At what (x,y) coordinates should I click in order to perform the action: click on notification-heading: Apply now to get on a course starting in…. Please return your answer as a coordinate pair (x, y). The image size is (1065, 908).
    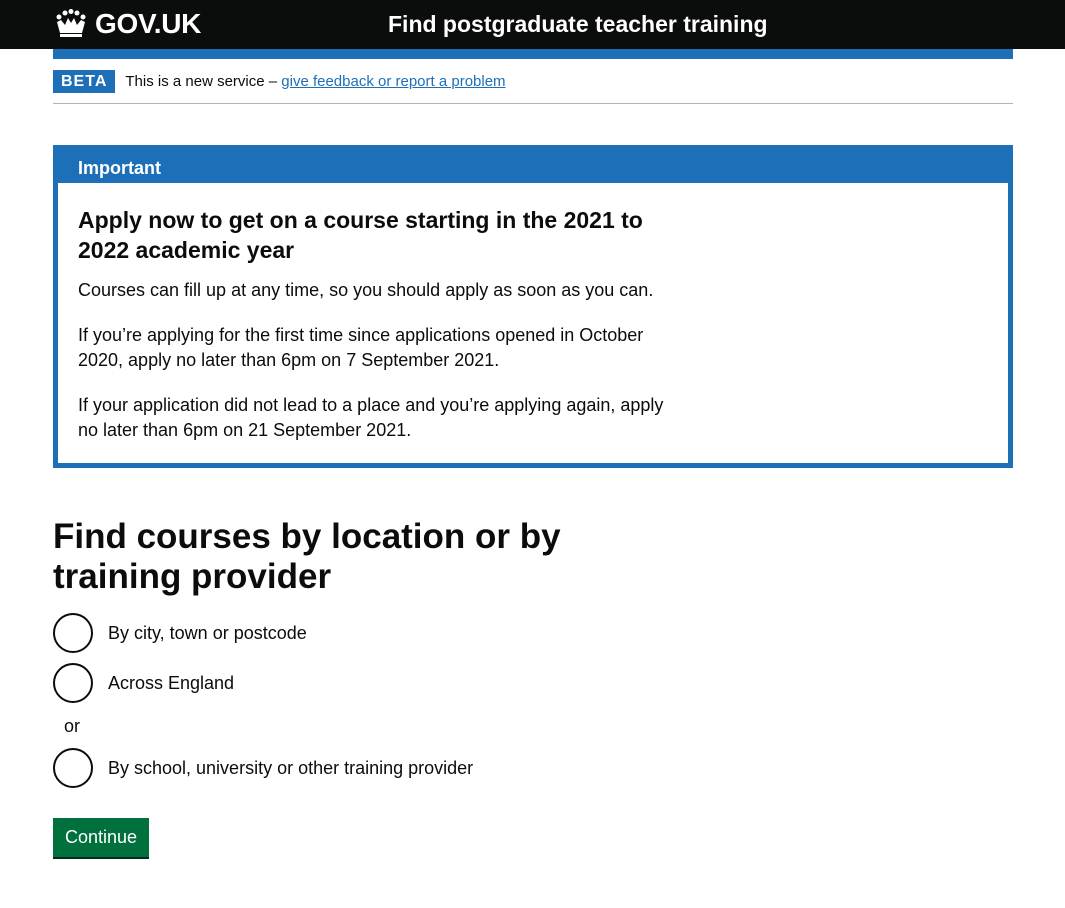
    Looking at the image, I should click on (360, 235).